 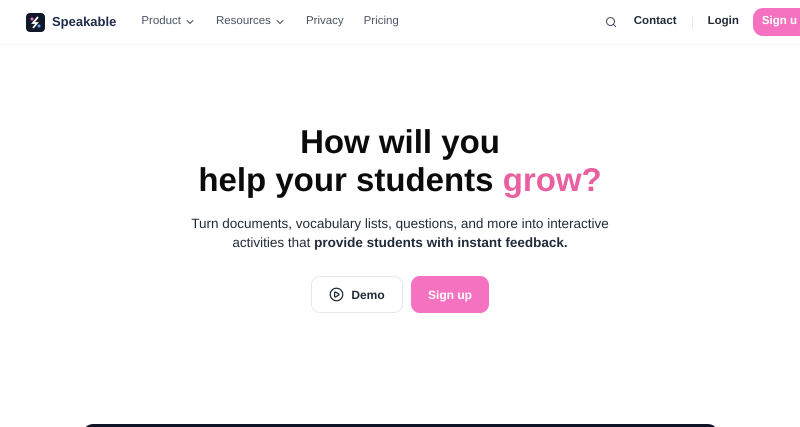 I want to click on logo-icon, so click(x=35, y=22).